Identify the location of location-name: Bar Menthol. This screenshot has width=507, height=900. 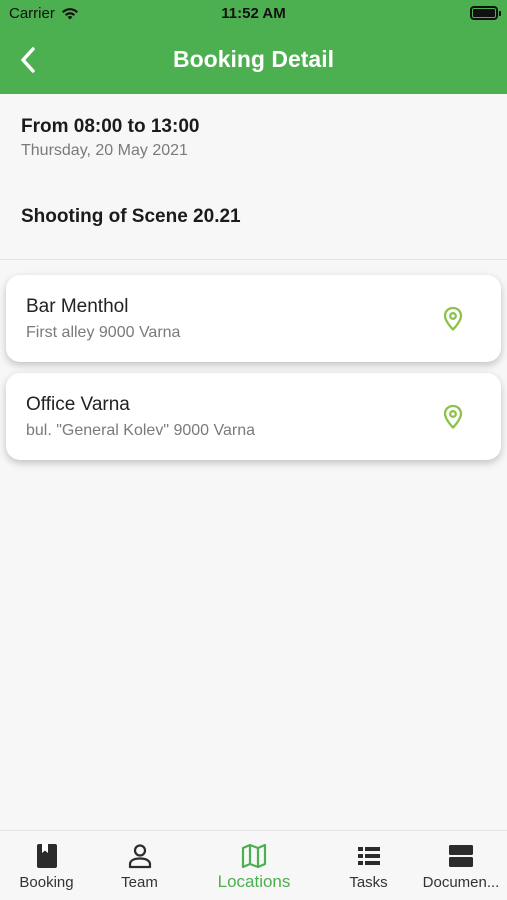
(77, 306).